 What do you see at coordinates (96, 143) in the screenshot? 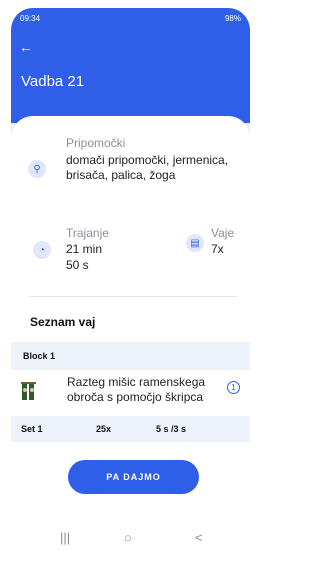
I see `equipment-label: Pripomočki` at bounding box center [96, 143].